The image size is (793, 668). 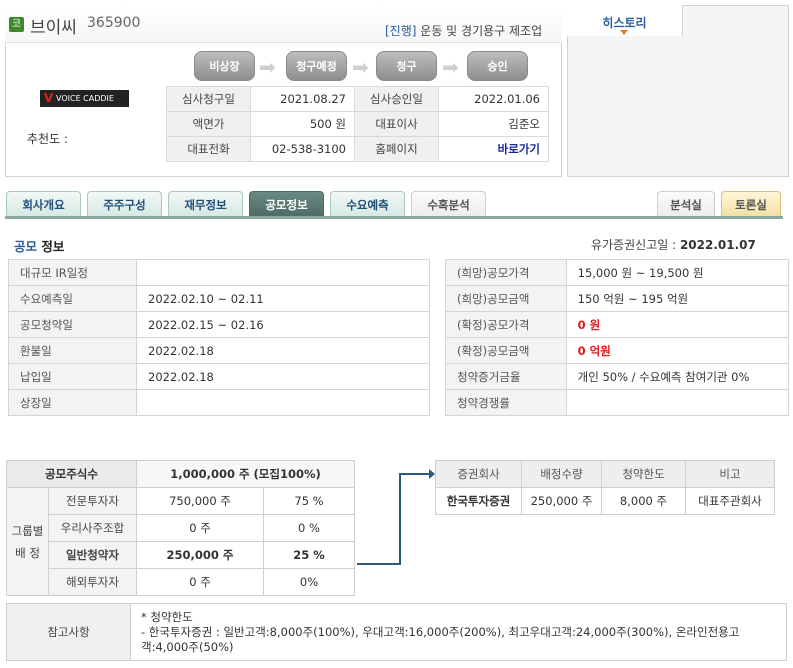 I want to click on phone-label: 대표전화, so click(x=208, y=149).